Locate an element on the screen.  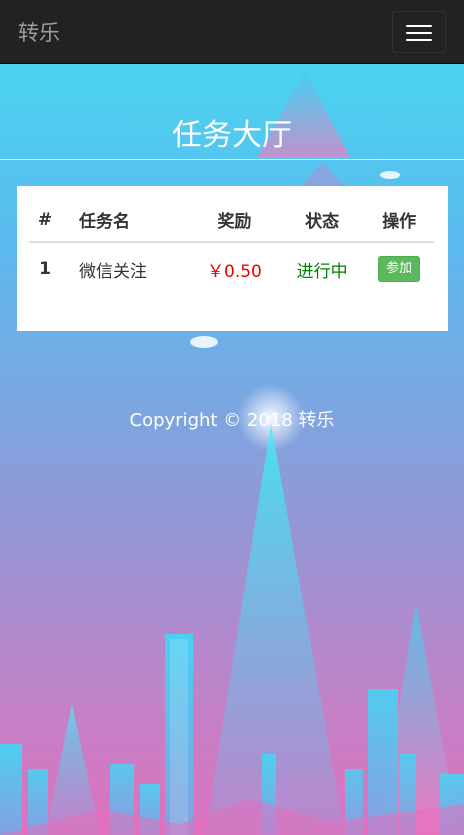
task-reward: ￥0.50 is located at coordinates (234, 271).